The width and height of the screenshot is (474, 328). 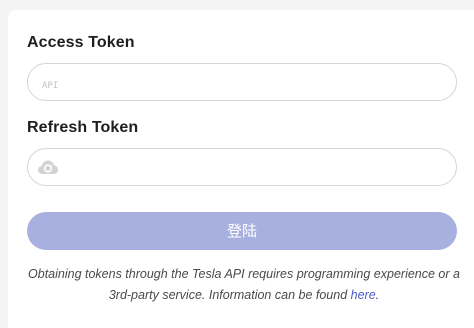 What do you see at coordinates (254, 168) in the screenshot?
I see `refresh-token-input` at bounding box center [254, 168].